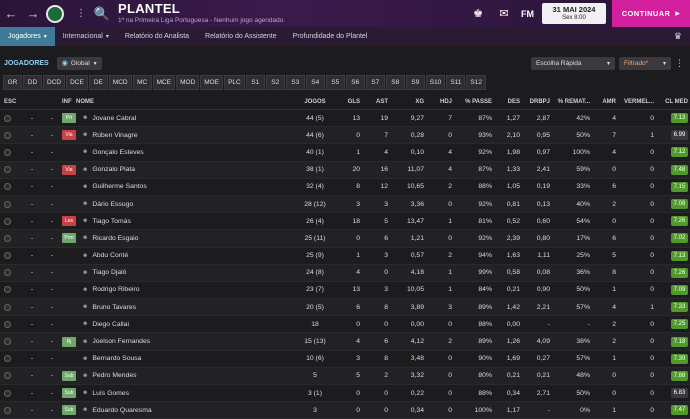 This screenshot has width=690, height=419. Describe the element at coordinates (114, 118) in the screenshot. I see `player-name: Jovane Cabral` at that location.